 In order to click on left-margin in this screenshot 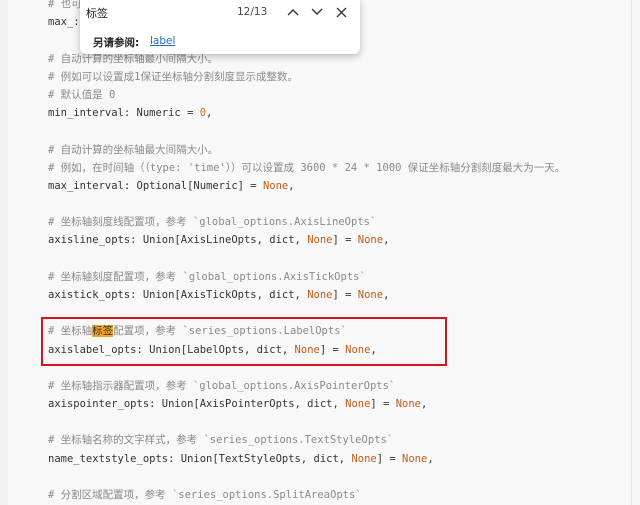, I will do `click(4, 252)`.